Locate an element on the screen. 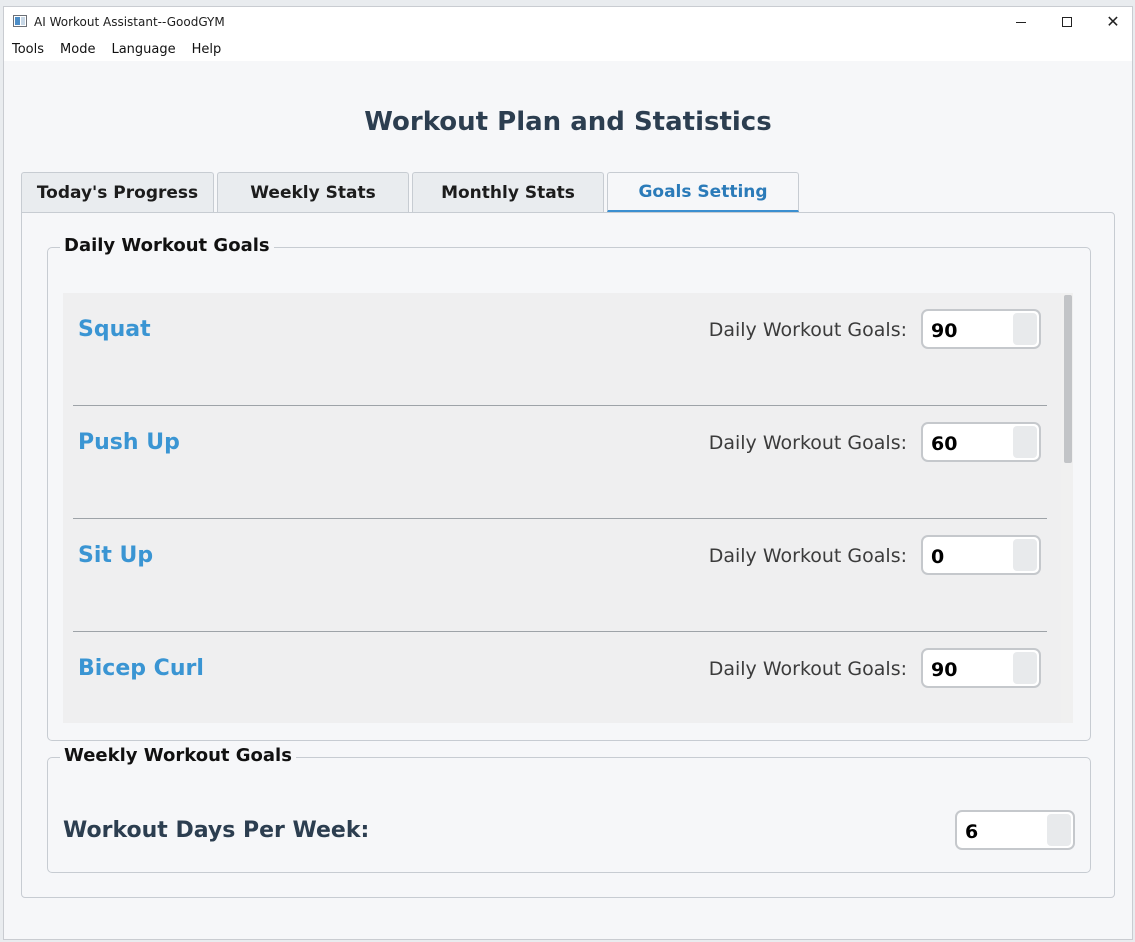  sit-up-goal-spinbox: 0 is located at coordinates (981, 555).